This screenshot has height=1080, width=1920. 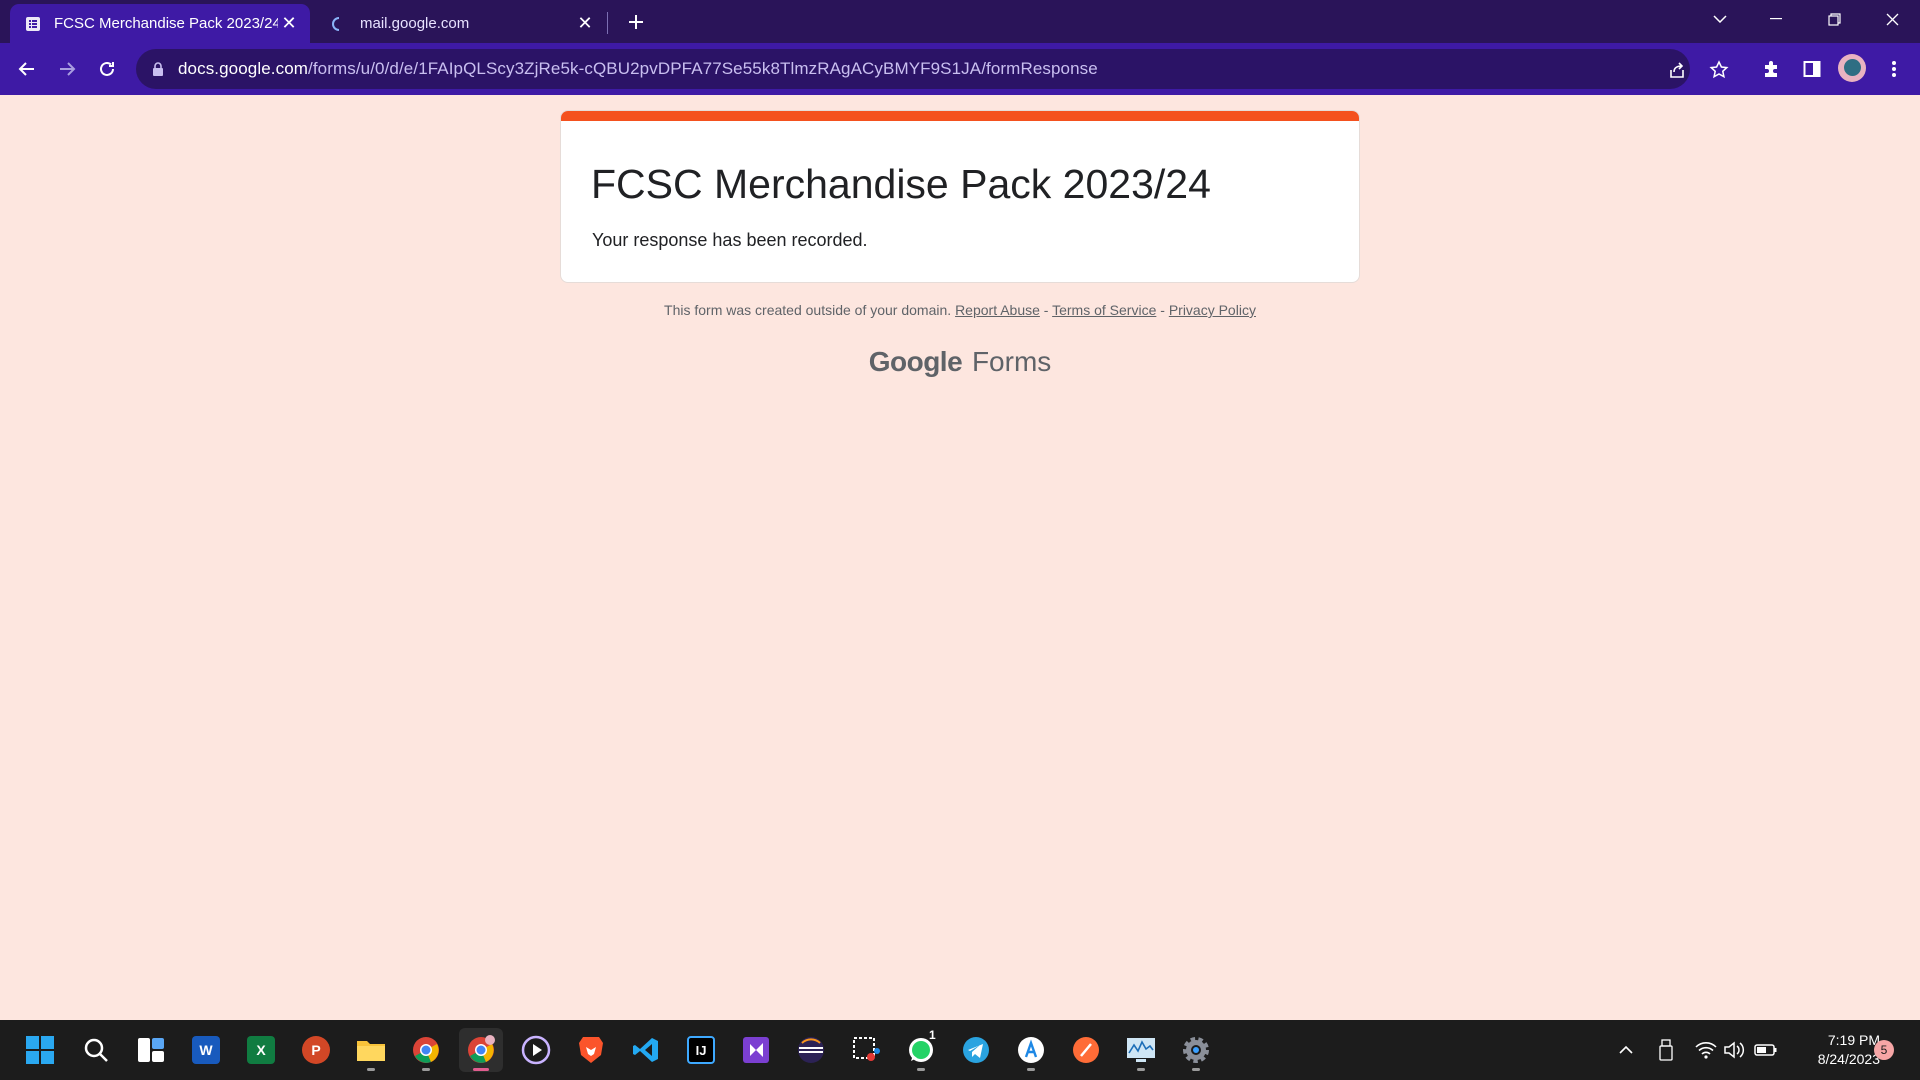 I want to click on form-title: FCSC Merchandise Pack 2023/24, so click(x=901, y=184).